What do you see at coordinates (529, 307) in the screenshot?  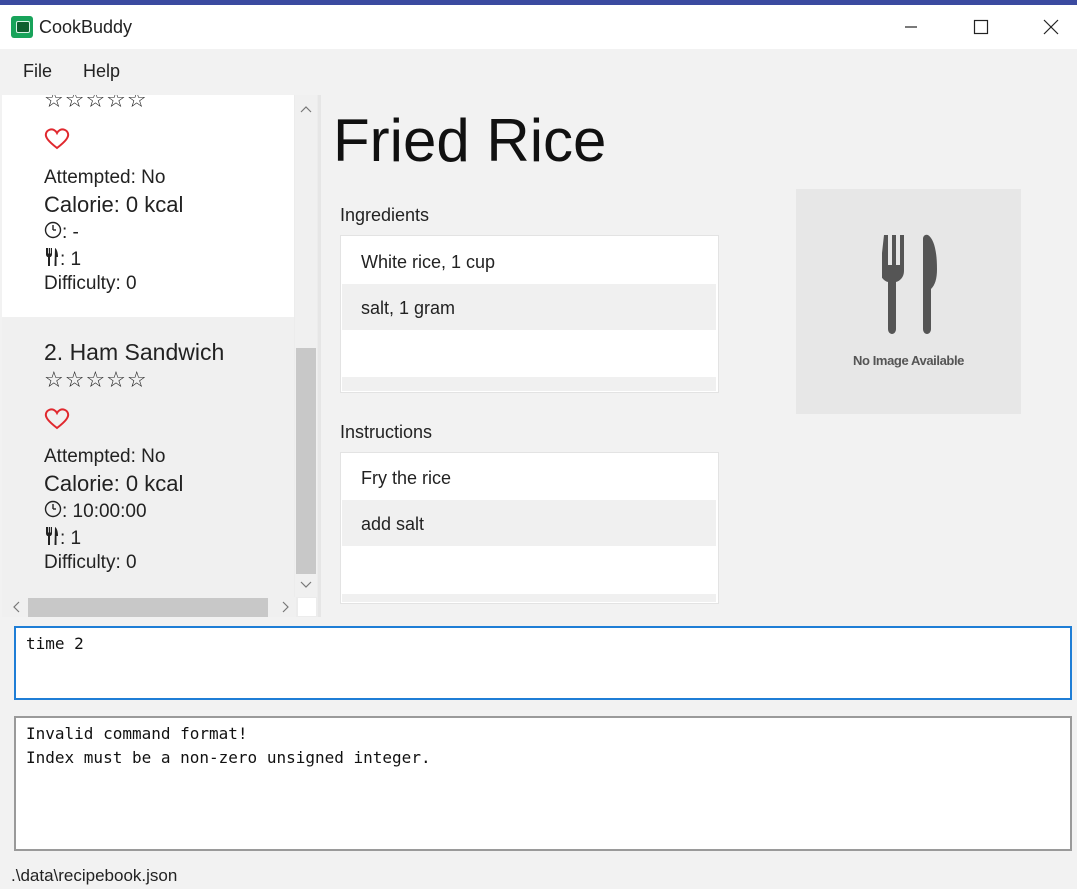 I see `list-item: salt, 1 gram` at bounding box center [529, 307].